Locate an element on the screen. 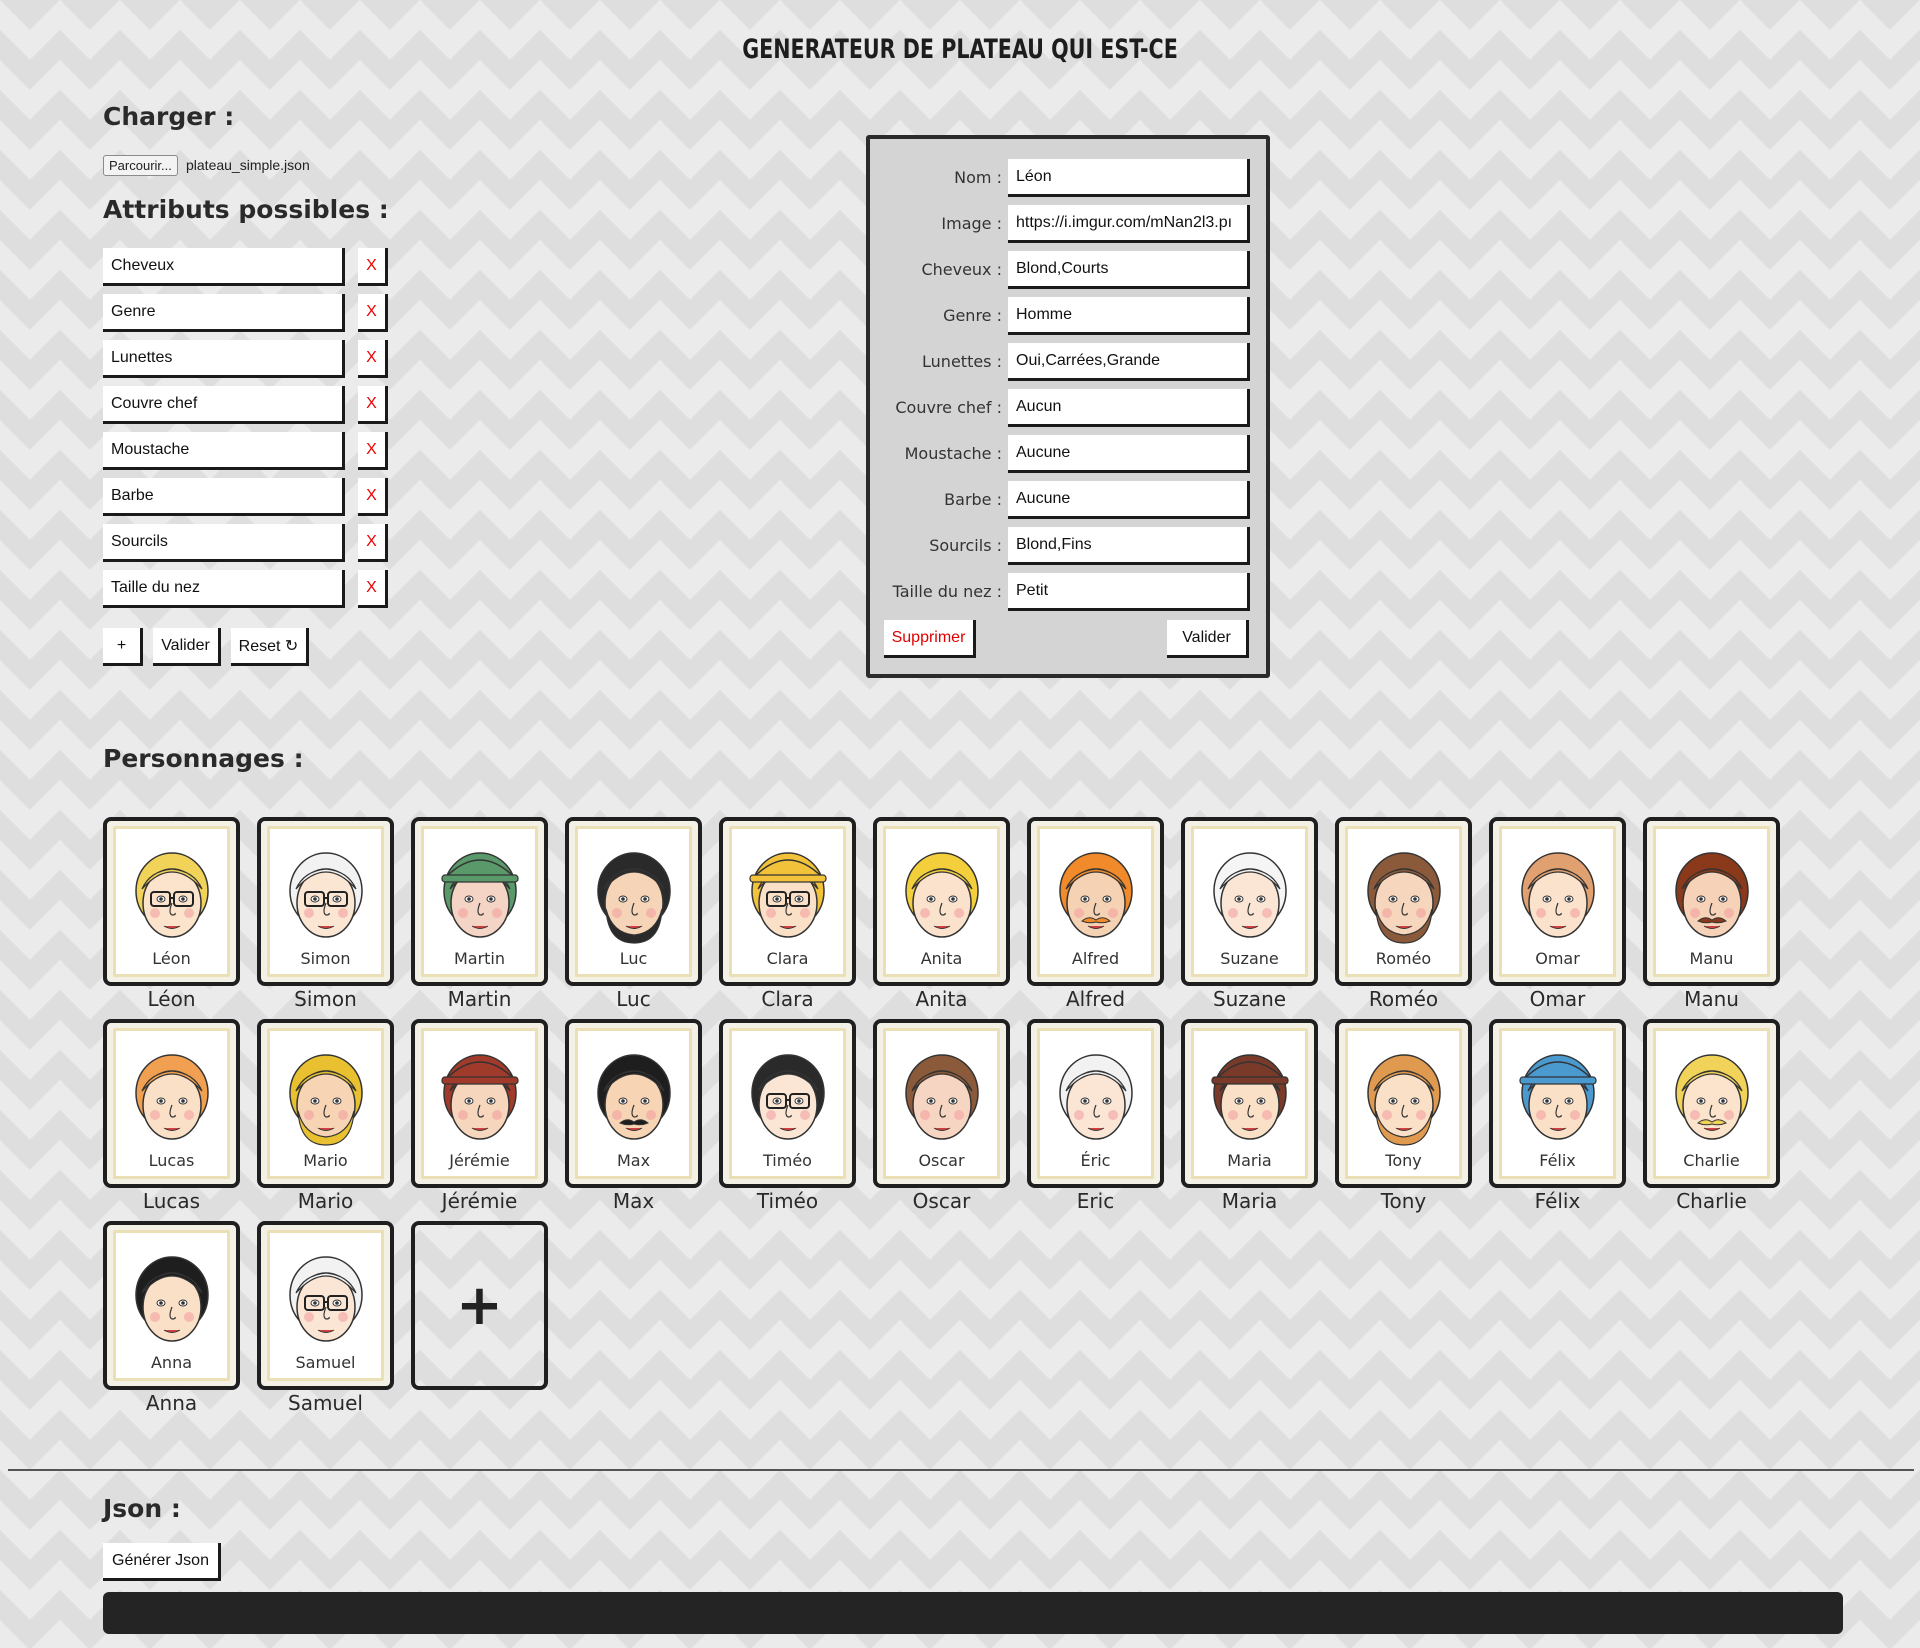 Image resolution: width=1920 pixels, height=1648 pixels. character-portrait: Max is located at coordinates (633, 1103).